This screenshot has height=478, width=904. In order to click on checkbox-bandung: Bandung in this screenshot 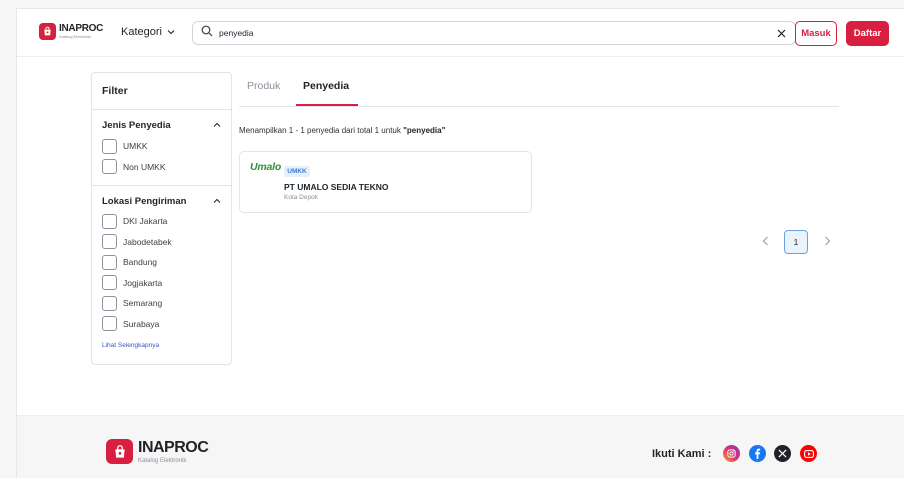, I will do `click(161, 262)`.